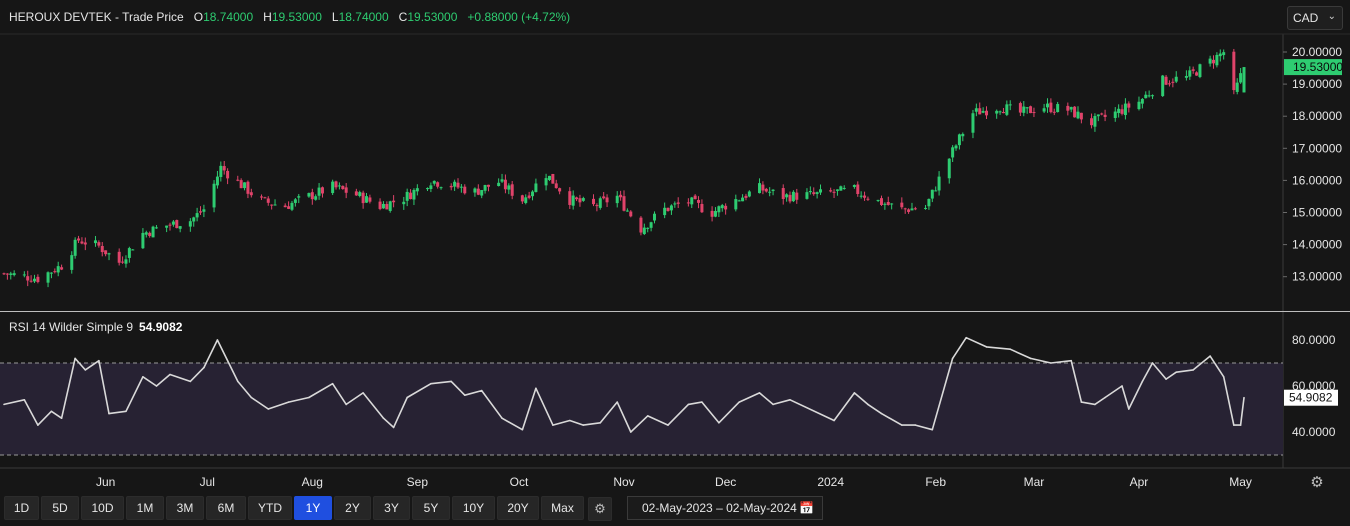 The width and height of the screenshot is (1350, 526). I want to click on range-5d-button: 5D, so click(60, 508).